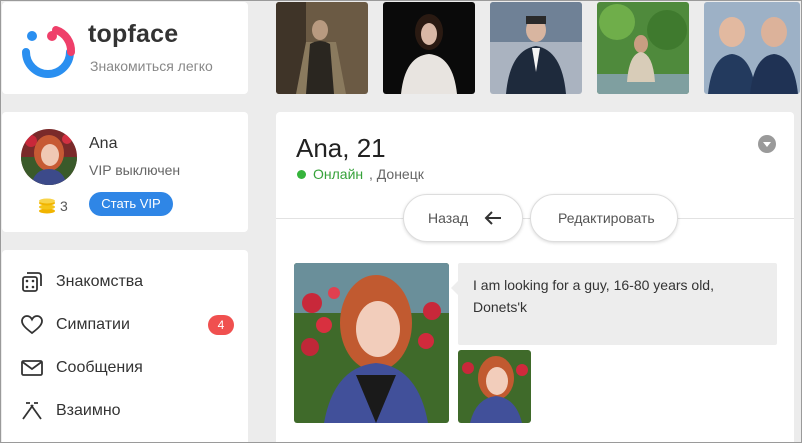  I want to click on dice-icon, so click(32, 282).